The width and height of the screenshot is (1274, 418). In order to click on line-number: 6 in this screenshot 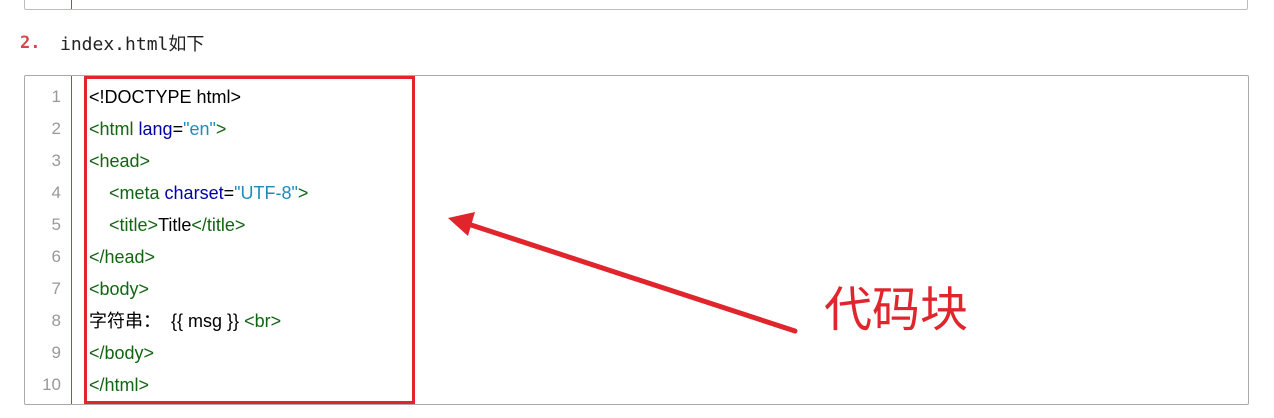, I will do `click(56, 256)`.